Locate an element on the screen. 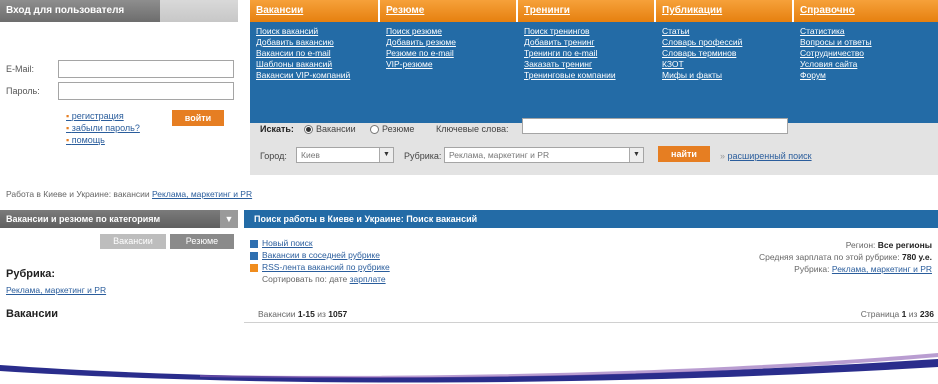 The image size is (938, 384). tab-resume: Резюме is located at coordinates (449, 11).